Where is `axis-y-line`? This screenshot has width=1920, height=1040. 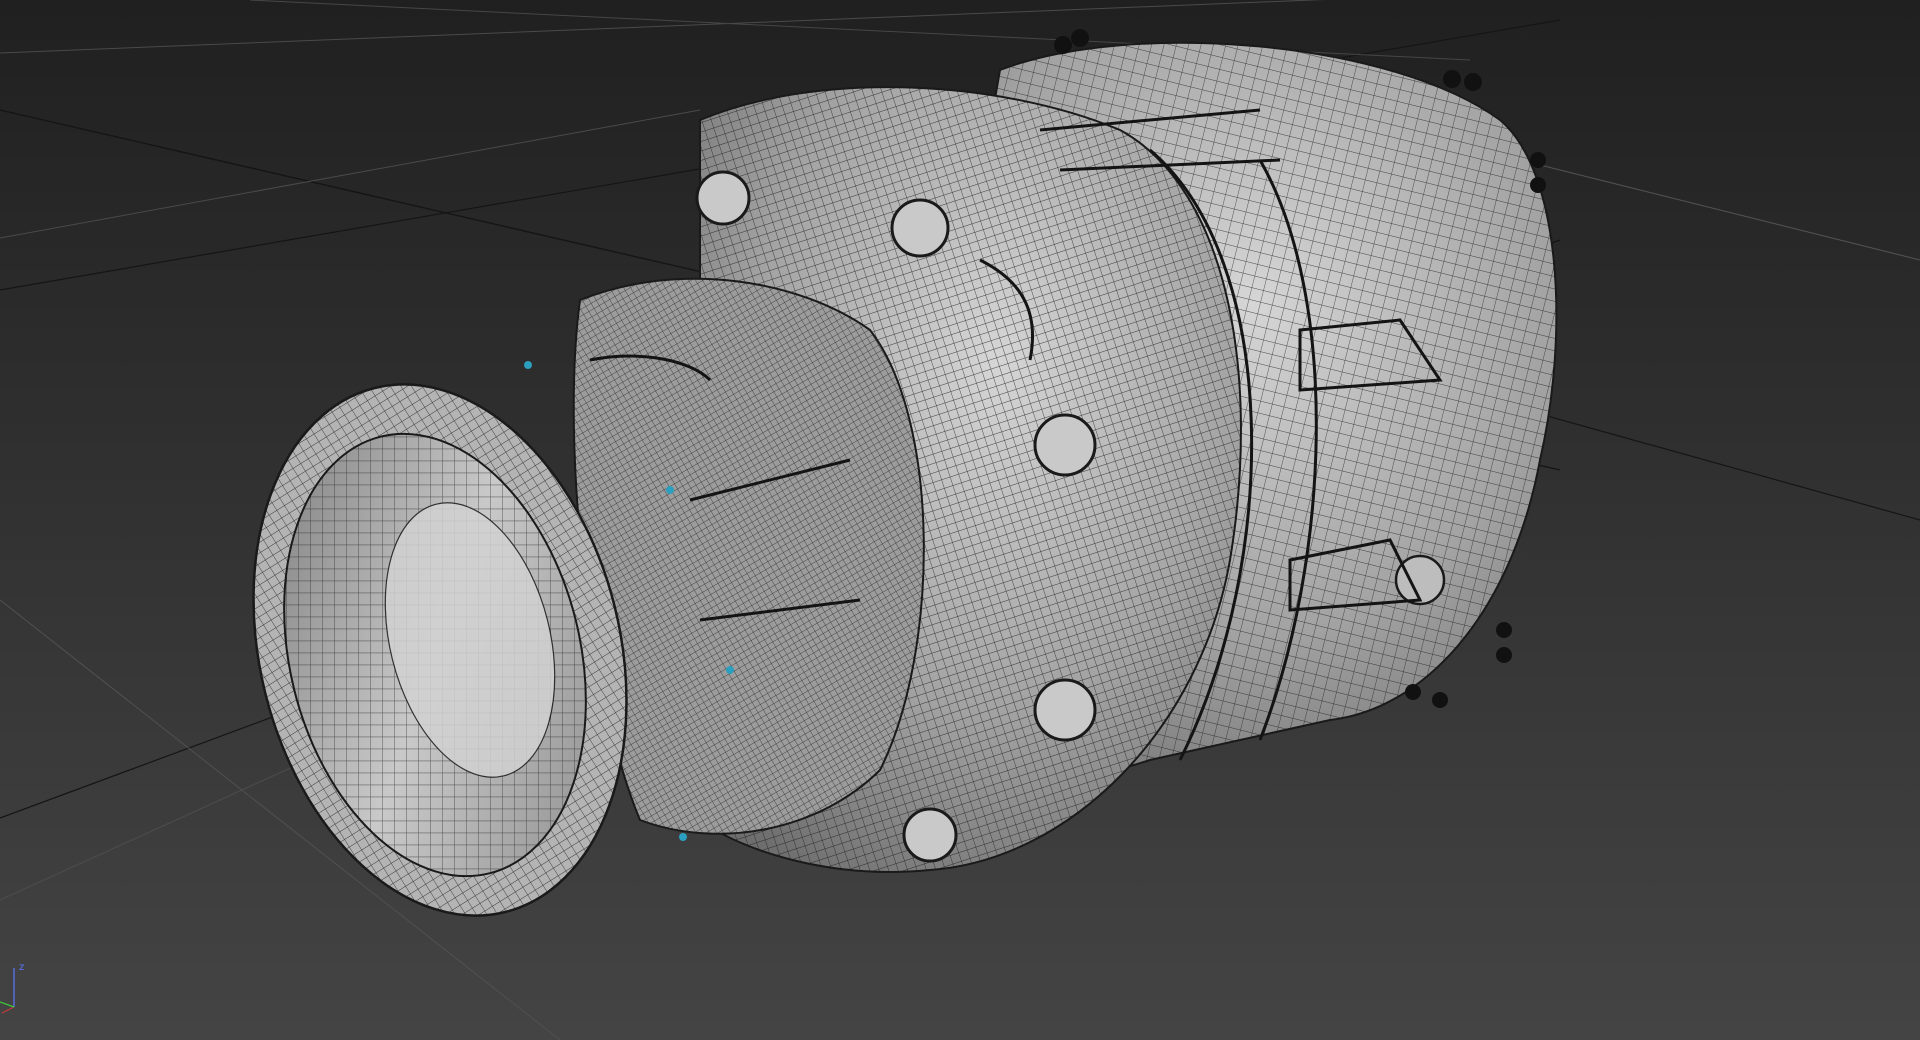
axis-y-line is located at coordinates (7, 1004).